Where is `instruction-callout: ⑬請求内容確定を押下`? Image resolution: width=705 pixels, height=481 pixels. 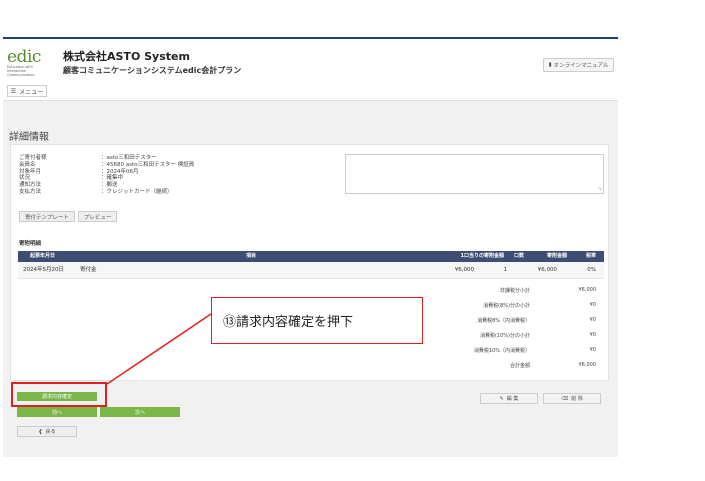 instruction-callout: ⑬請求内容確定を押下 is located at coordinates (317, 320).